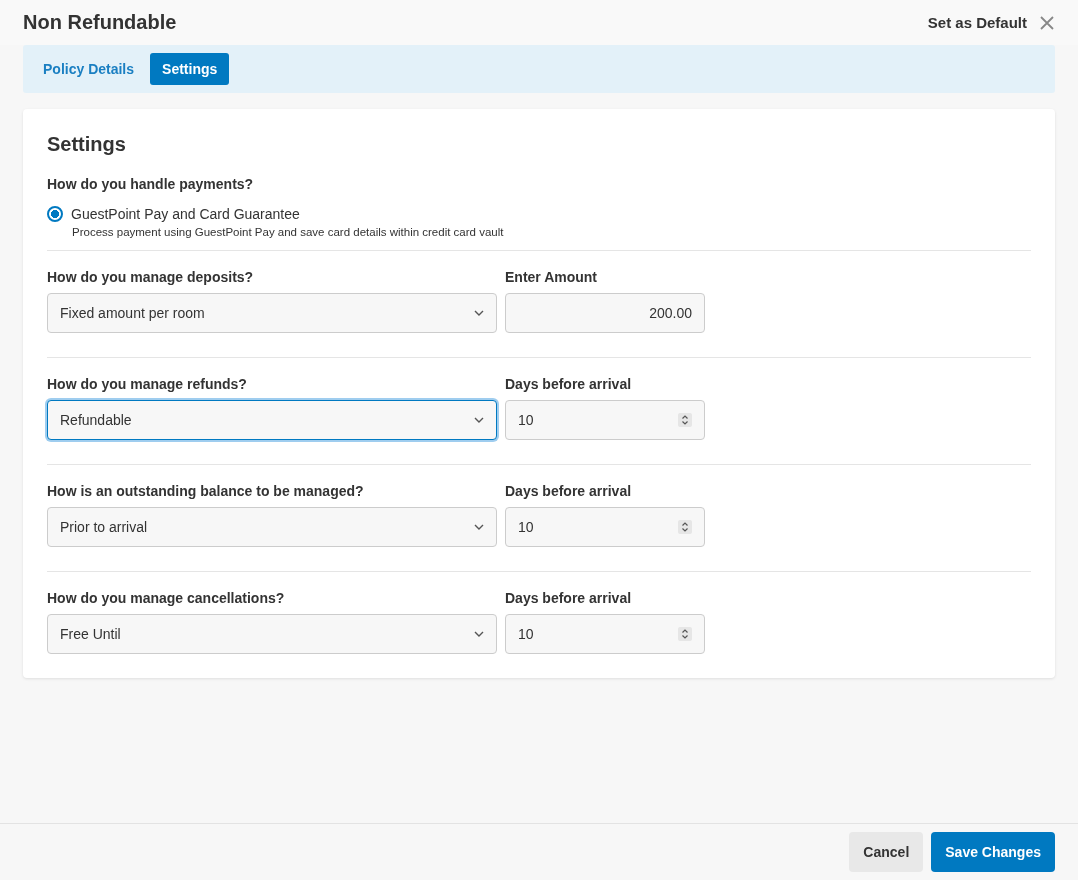  What do you see at coordinates (185, 214) in the screenshot?
I see `option-label: GuestPoint Pay and Card Guarantee` at bounding box center [185, 214].